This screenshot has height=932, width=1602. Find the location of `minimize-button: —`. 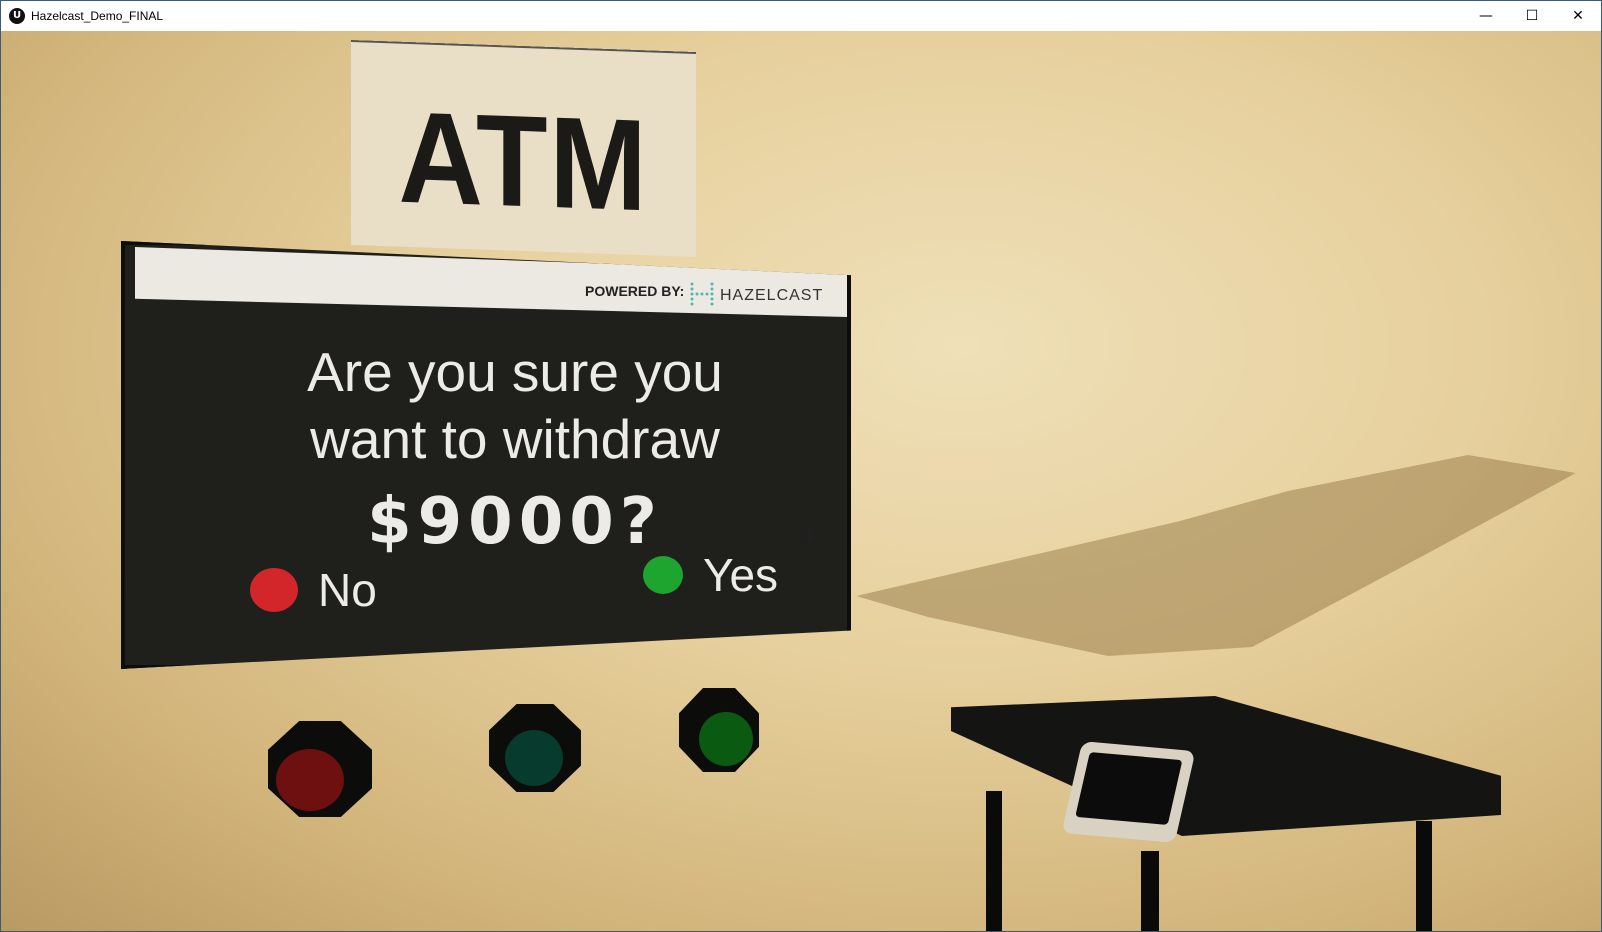

minimize-button: — is located at coordinates (1486, 16).